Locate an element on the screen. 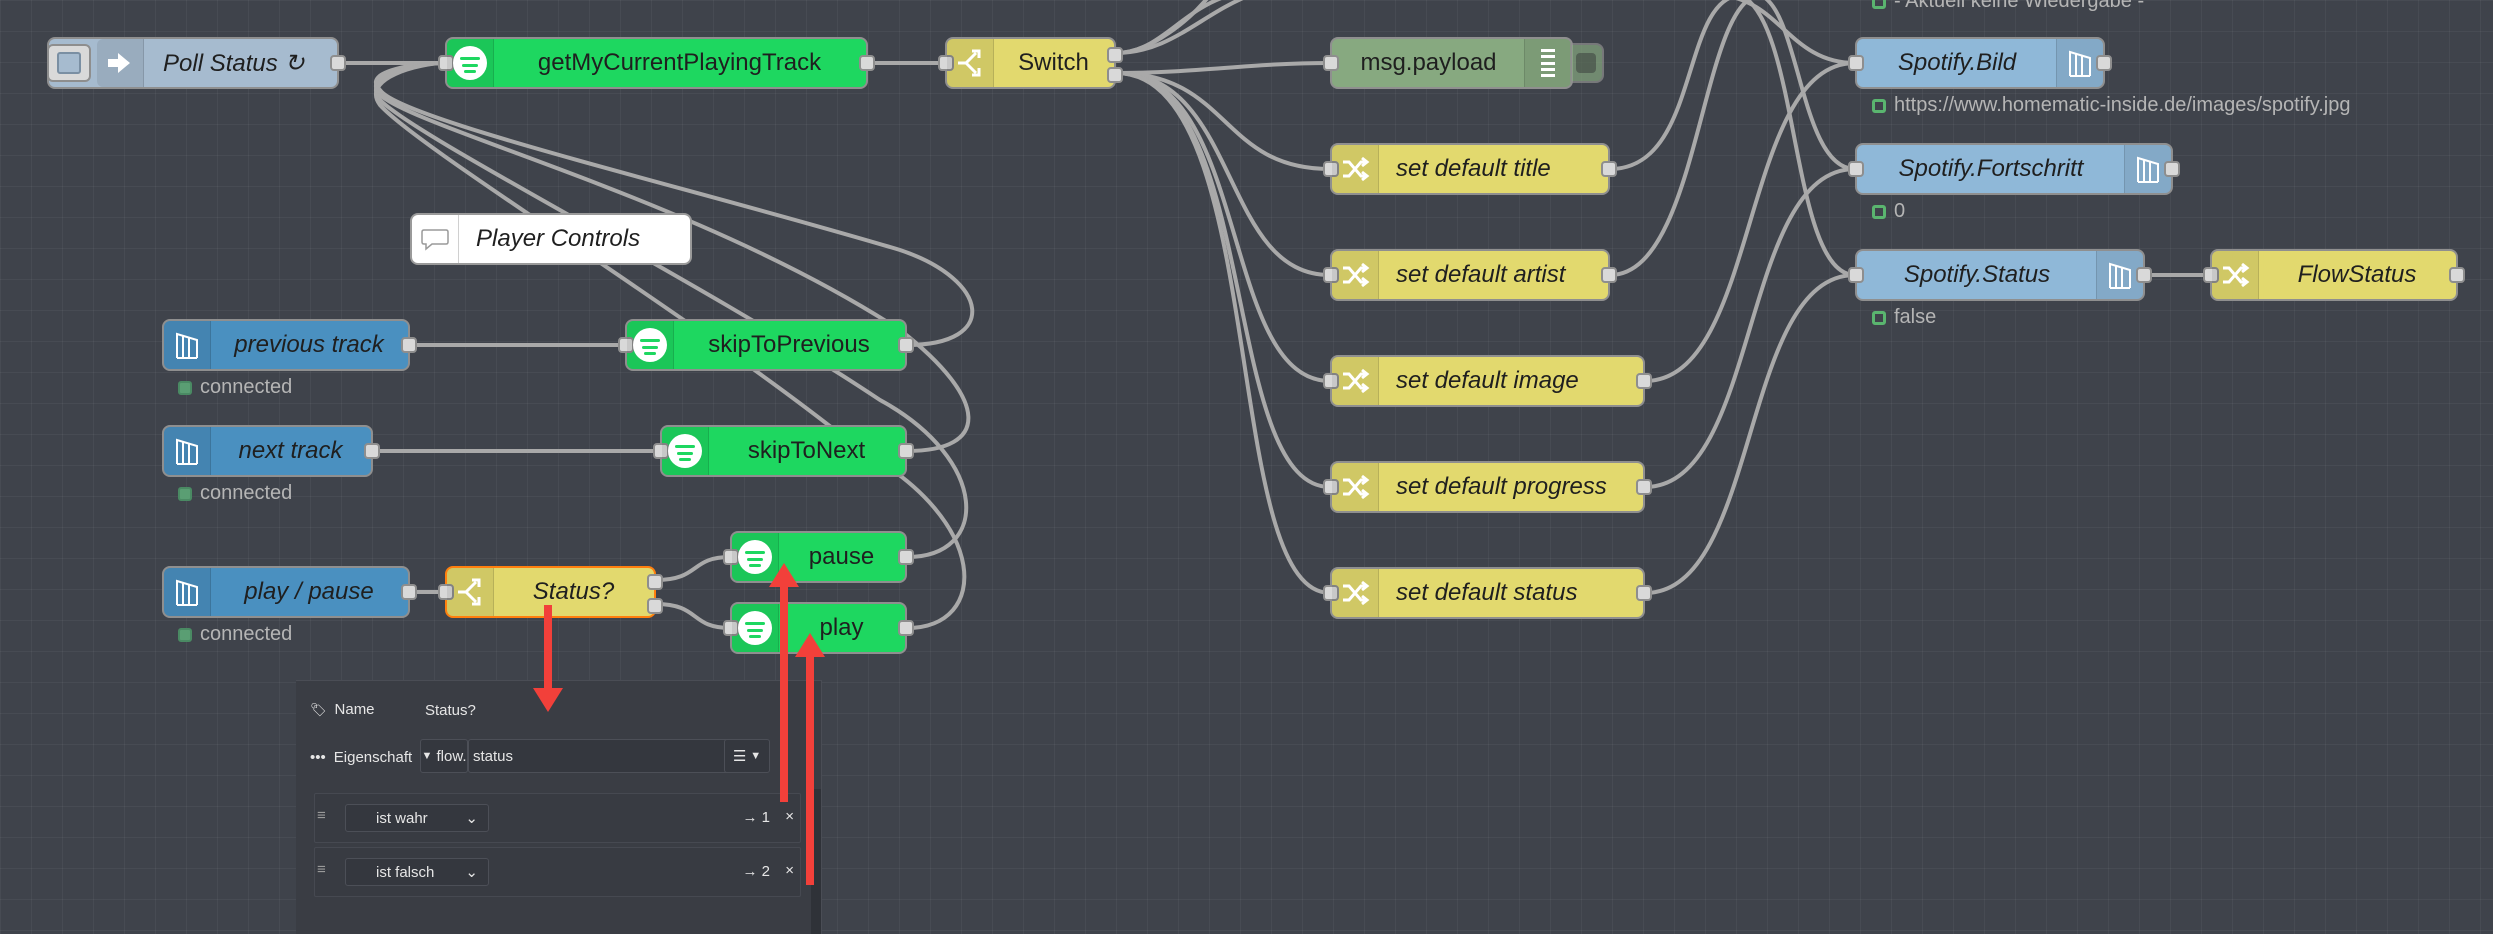 The height and width of the screenshot is (934, 2493). debug-toggle-button is located at coordinates (1587, 63).